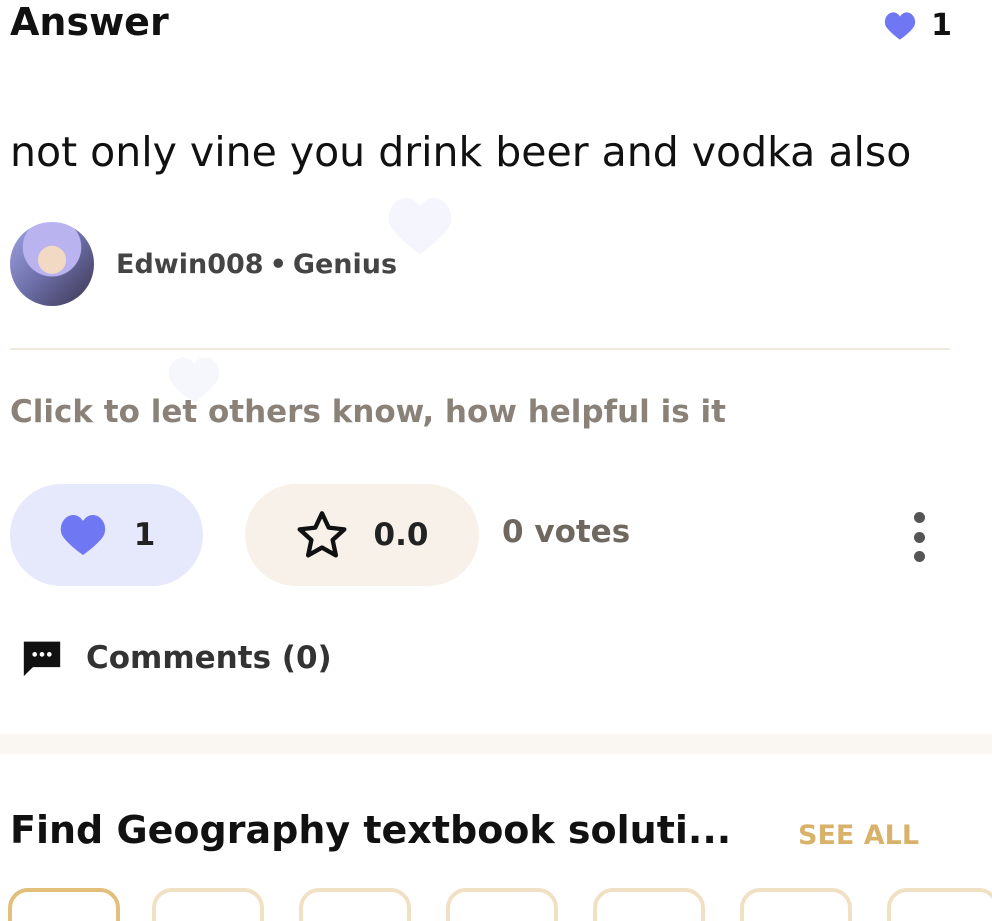 The height and width of the screenshot is (921, 992). What do you see at coordinates (362, 535) in the screenshot?
I see `rate-button: 0.0` at bounding box center [362, 535].